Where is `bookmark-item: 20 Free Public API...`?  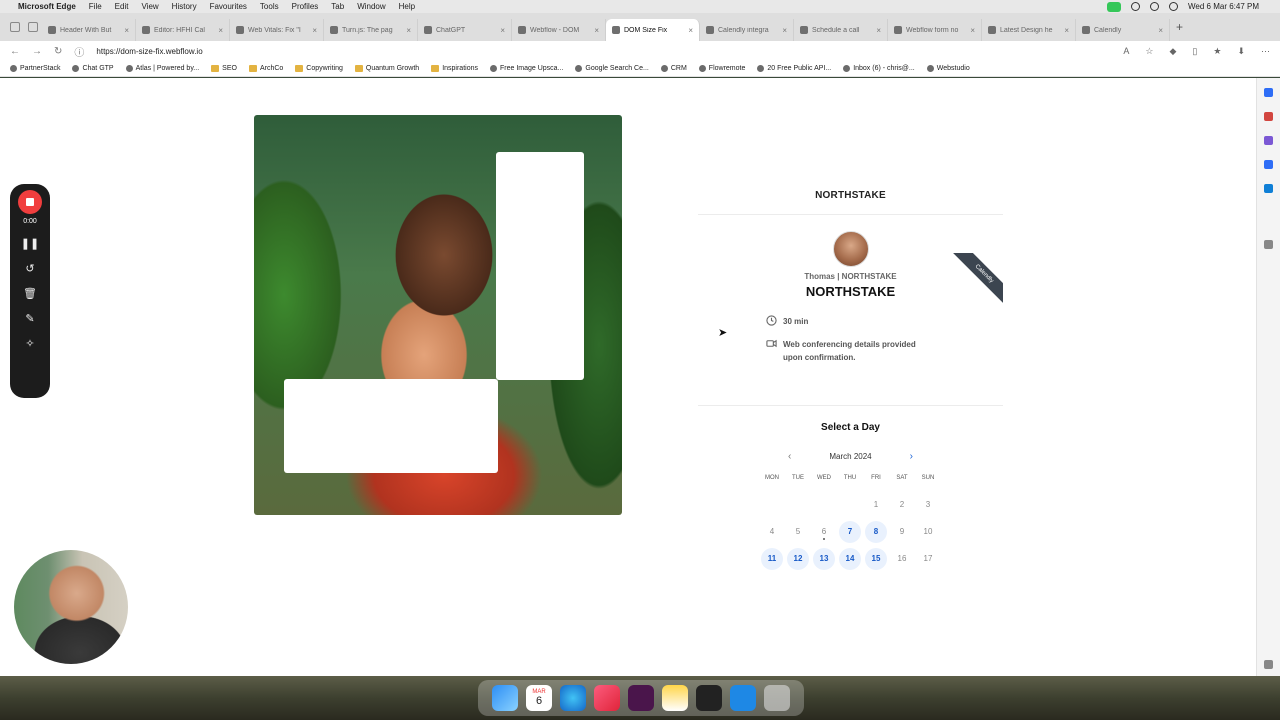
bookmark-item: 20 Free Public API... is located at coordinates (794, 68).